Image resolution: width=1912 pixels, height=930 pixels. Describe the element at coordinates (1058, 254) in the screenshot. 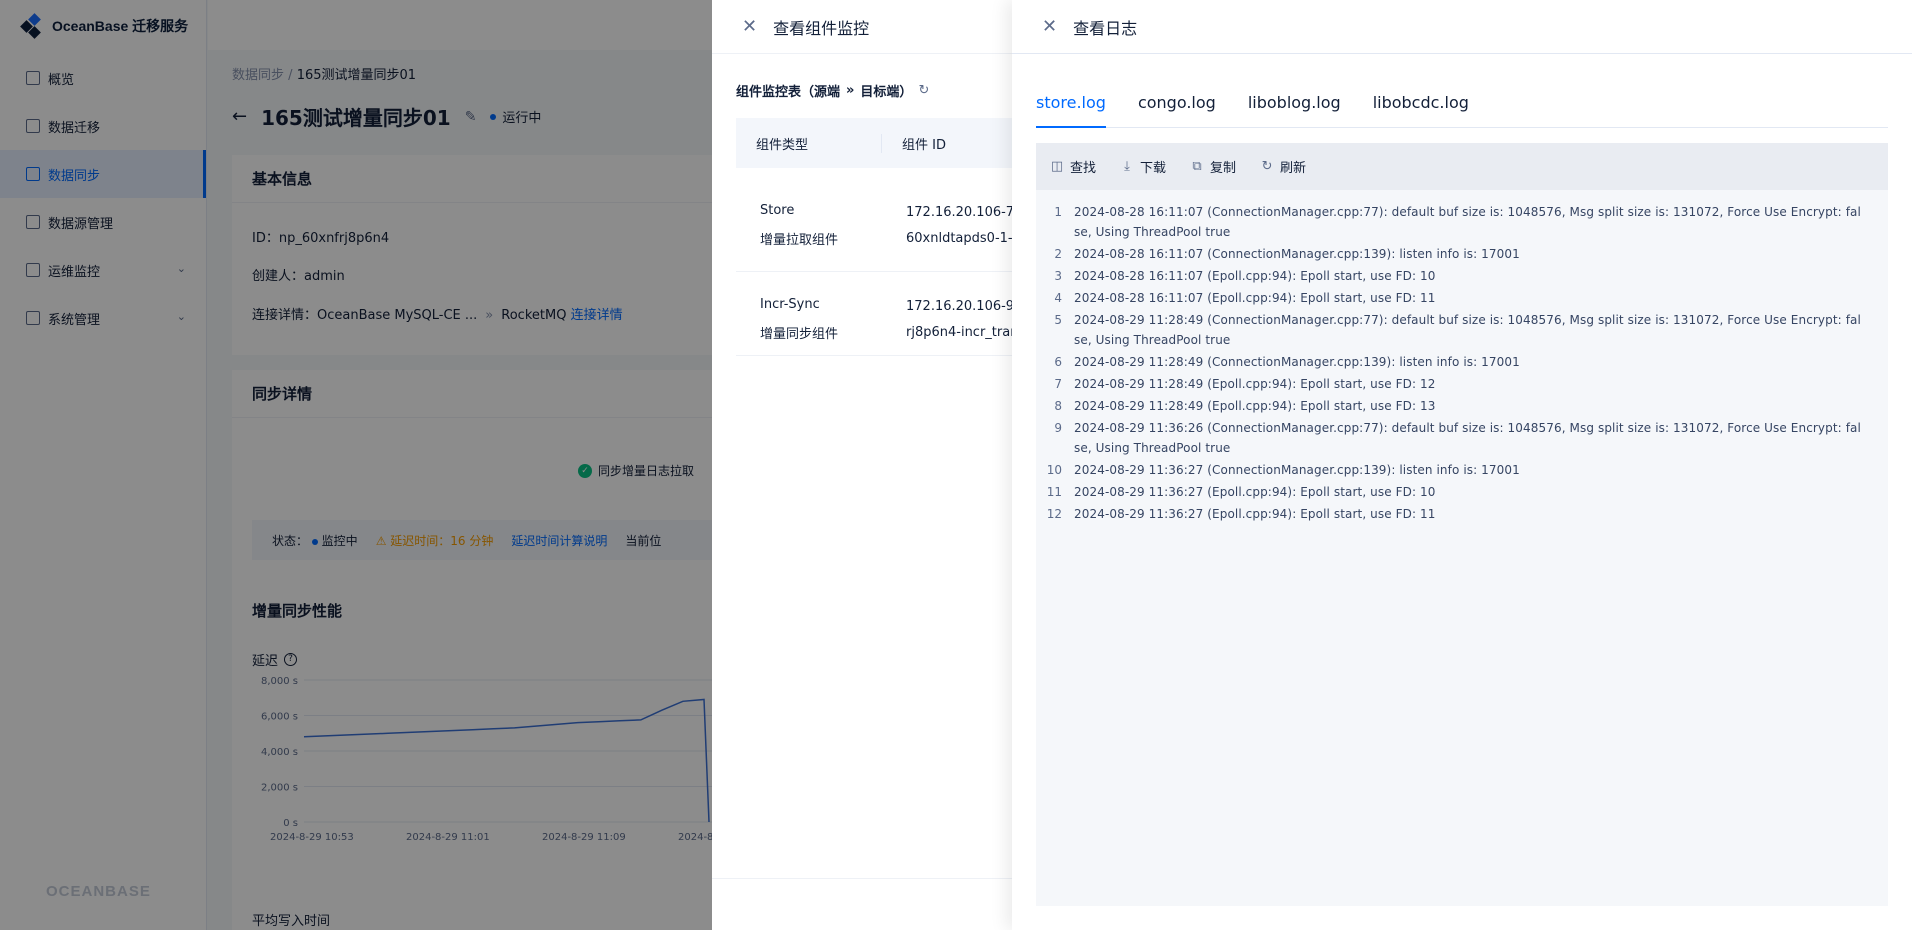

I see `line-number: 2` at that location.